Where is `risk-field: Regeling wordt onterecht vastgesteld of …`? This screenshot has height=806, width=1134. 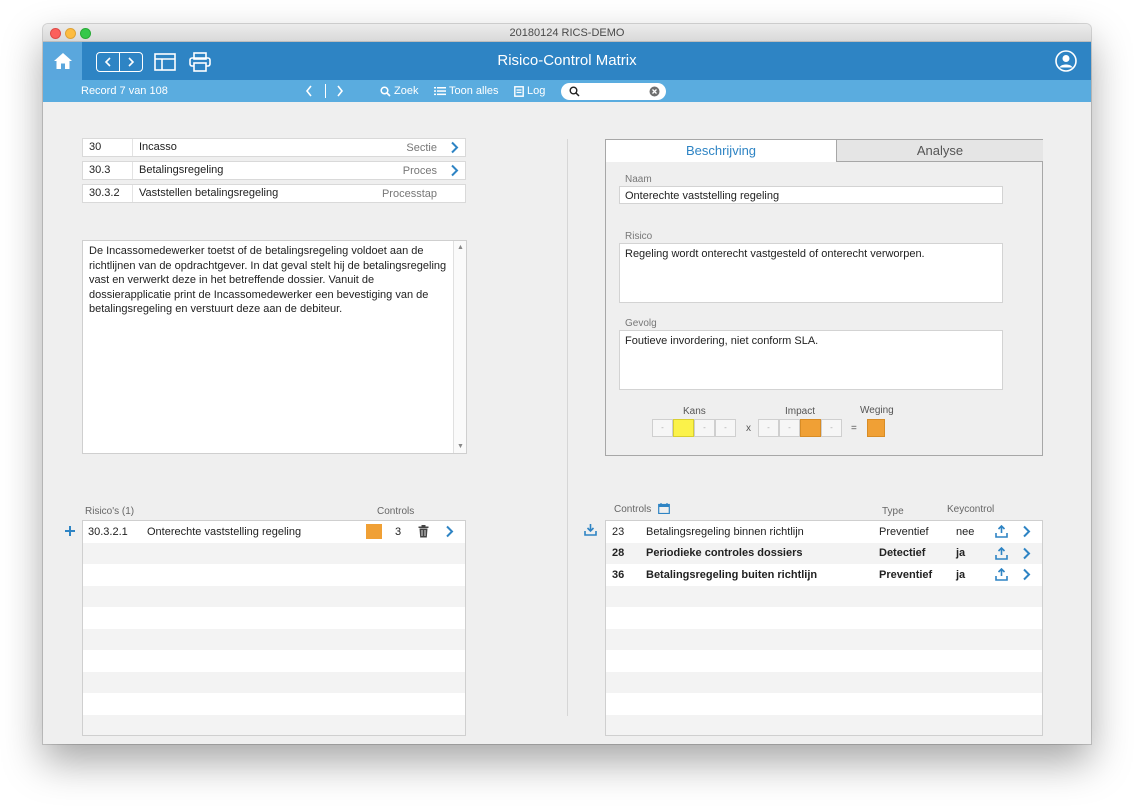 risk-field: Regeling wordt onterecht vastgesteld of … is located at coordinates (811, 273).